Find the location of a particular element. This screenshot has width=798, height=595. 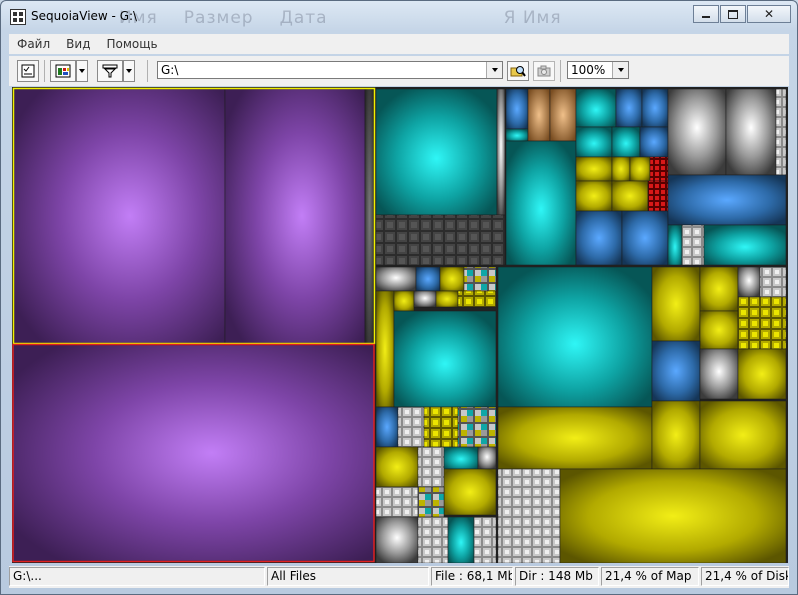

filter-button is located at coordinates (110, 71).